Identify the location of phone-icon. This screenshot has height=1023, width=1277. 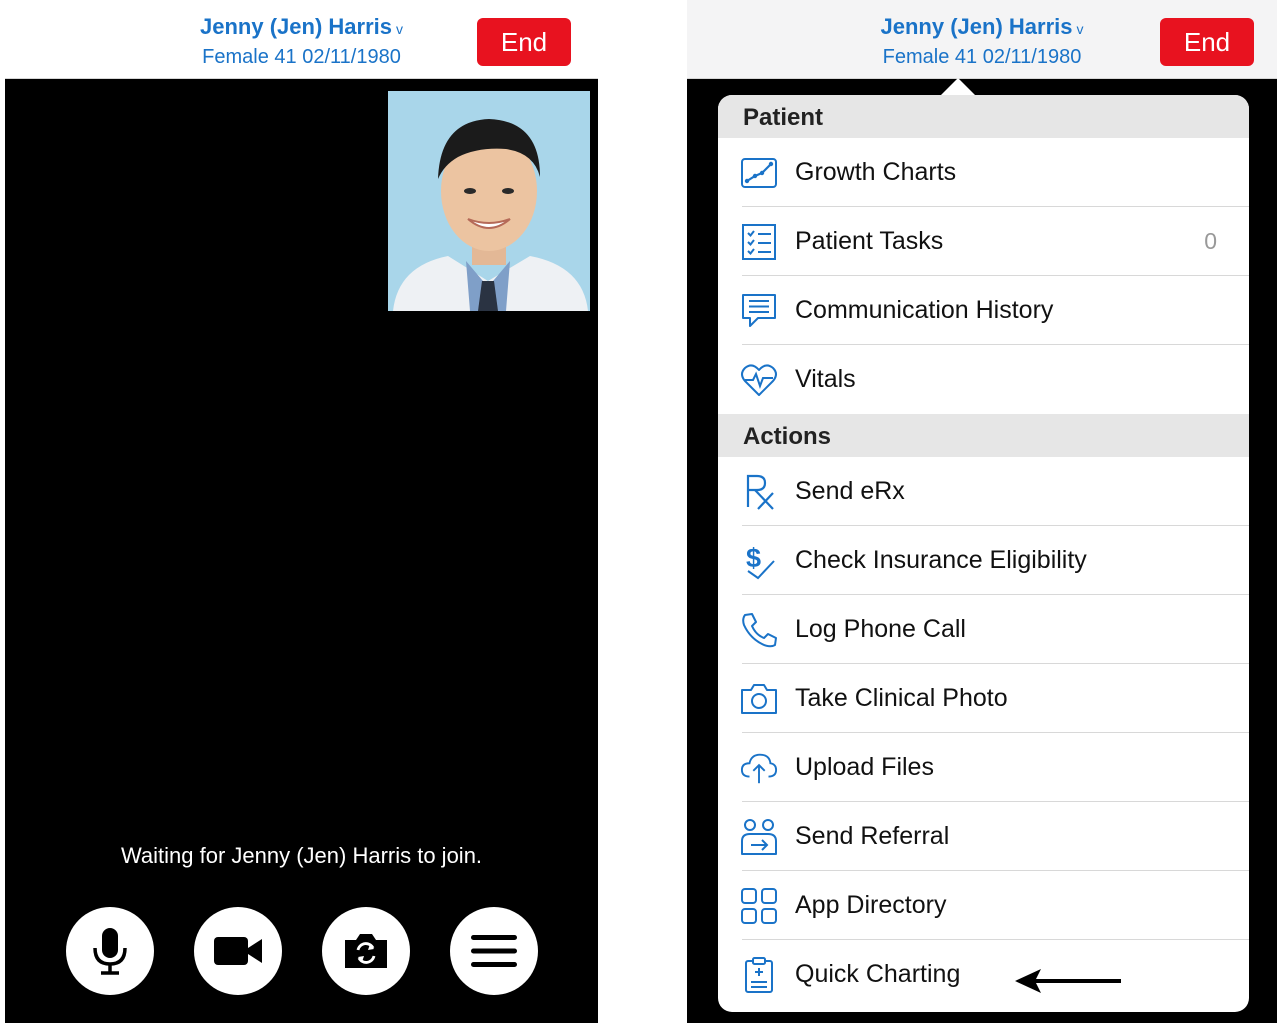
(759, 630).